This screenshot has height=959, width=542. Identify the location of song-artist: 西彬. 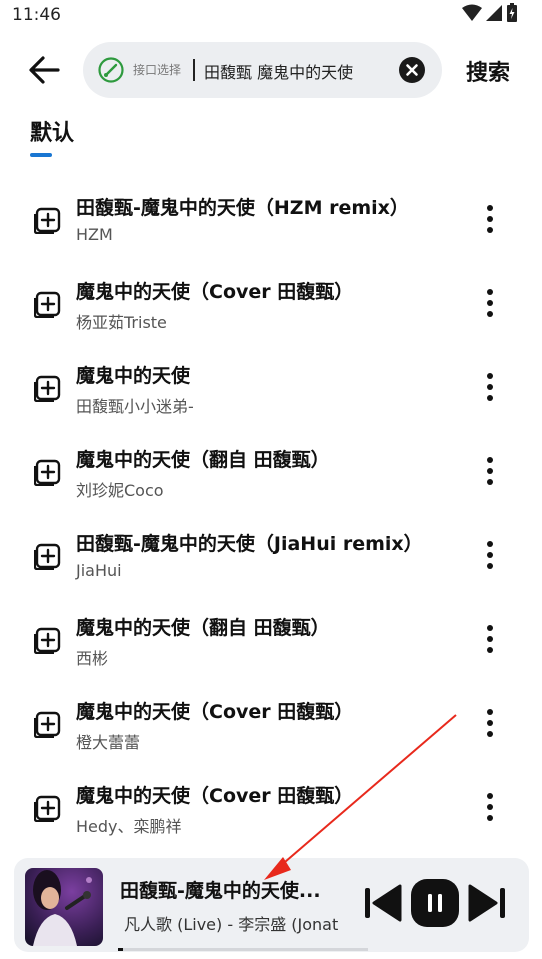
(92, 658).